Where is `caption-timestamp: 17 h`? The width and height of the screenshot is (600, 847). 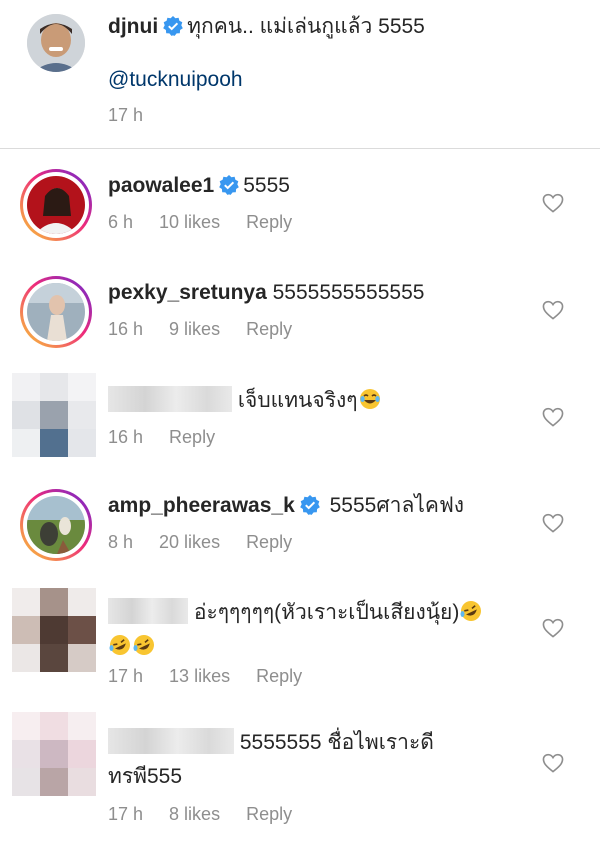
caption-timestamp: 17 h is located at coordinates (126, 115).